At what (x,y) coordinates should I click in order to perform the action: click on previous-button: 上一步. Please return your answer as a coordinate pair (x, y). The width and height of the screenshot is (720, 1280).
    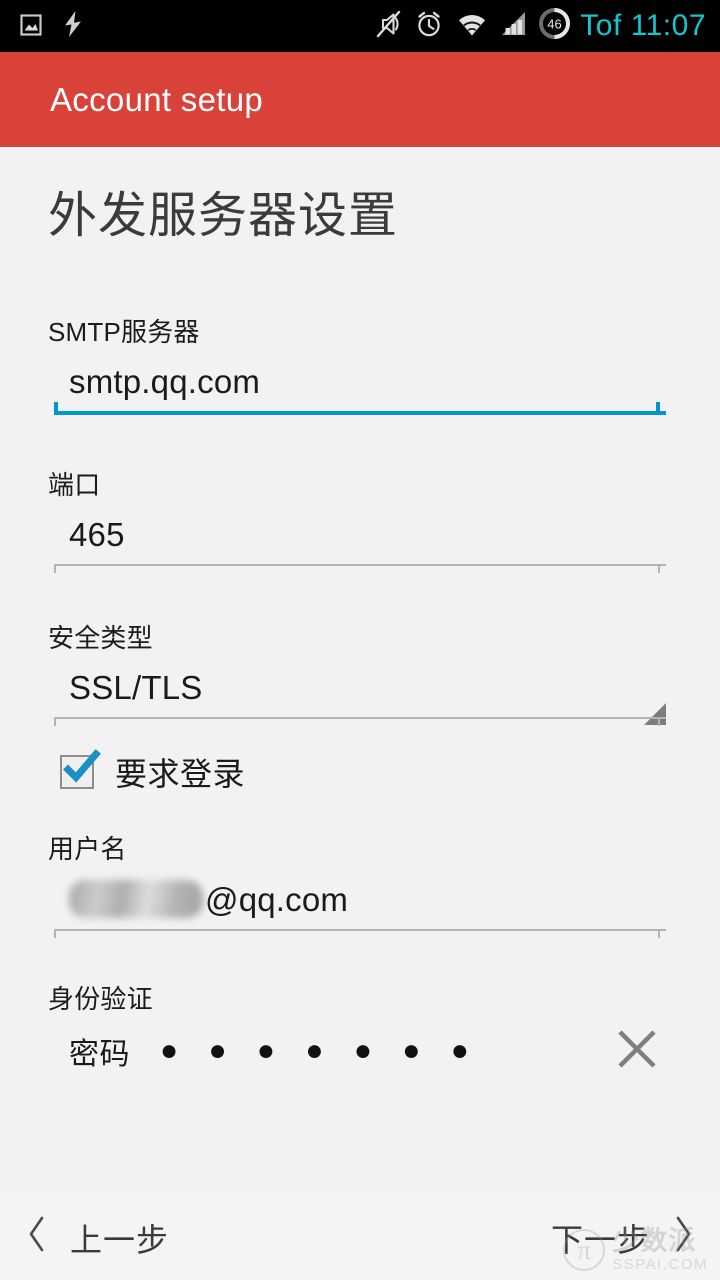
    Looking at the image, I should click on (97, 1238).